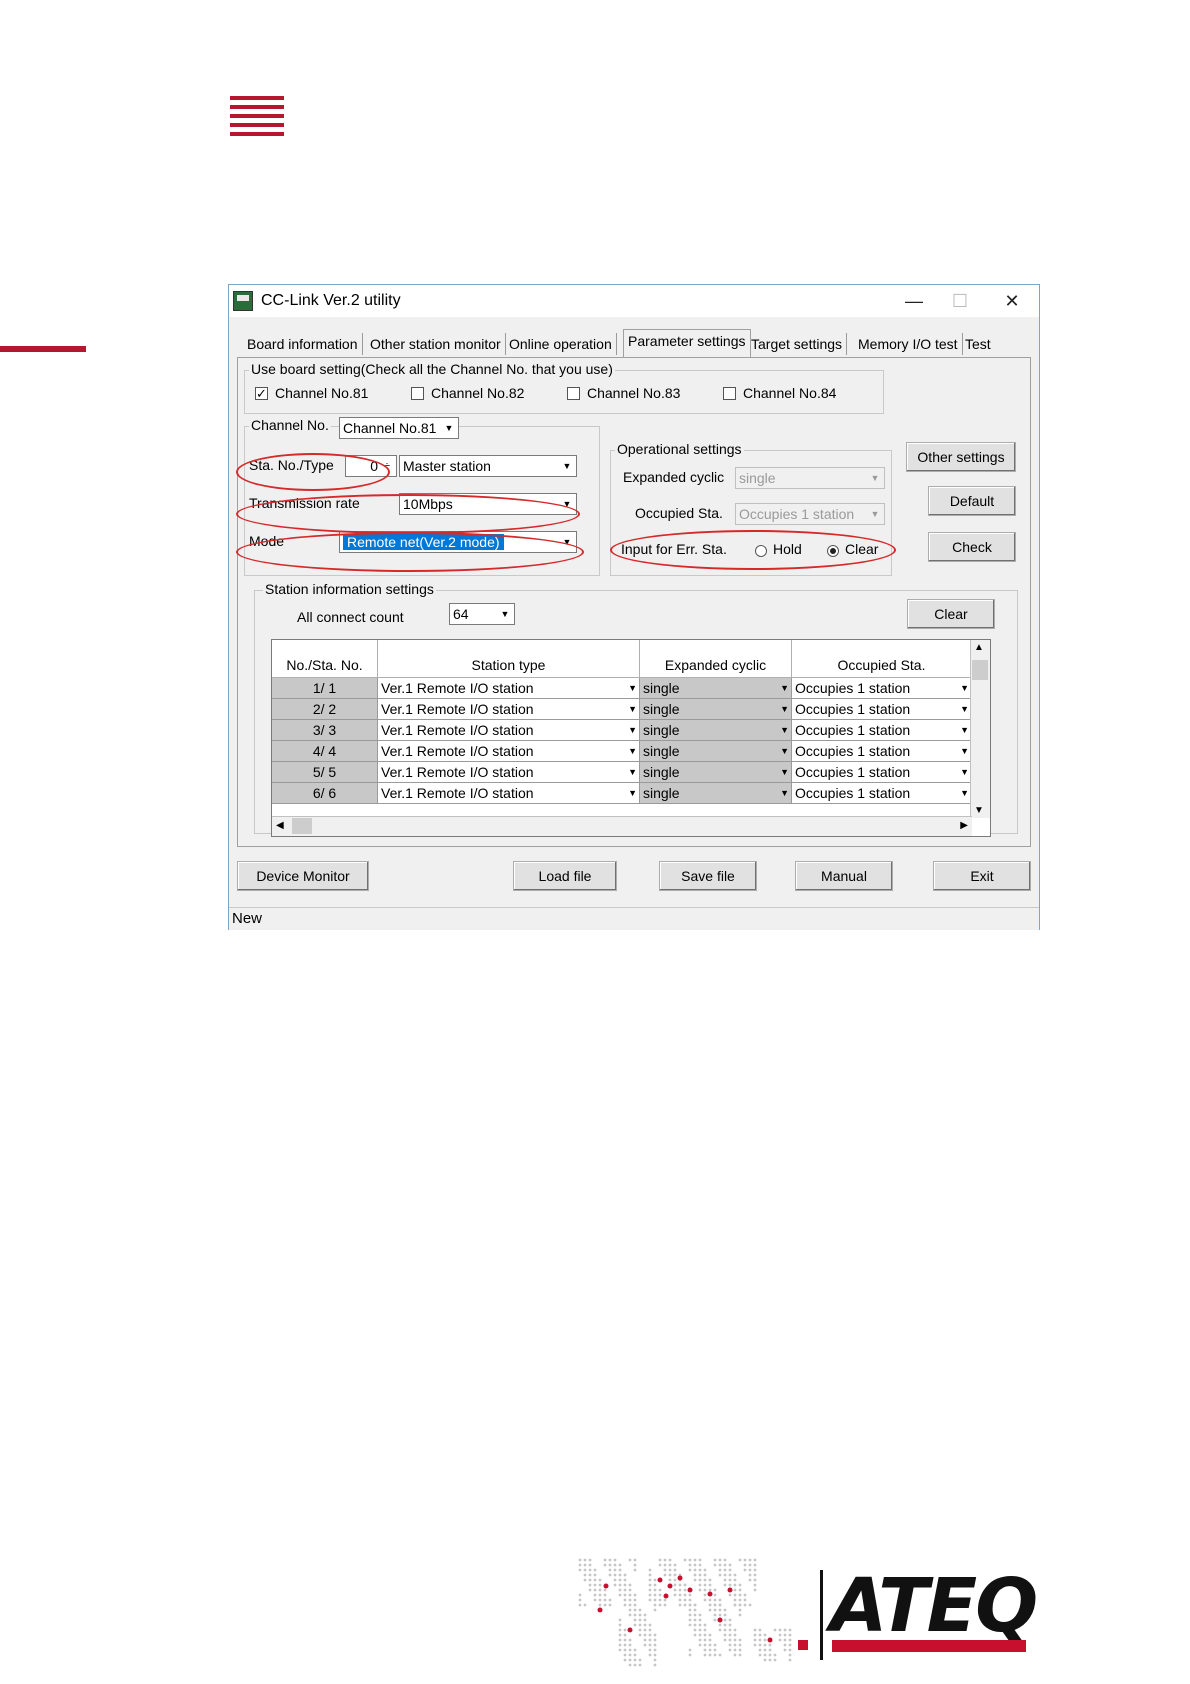 This screenshot has height=1684, width=1190. I want to click on transmission-rate-select: 10Mbps ▼, so click(488, 504).